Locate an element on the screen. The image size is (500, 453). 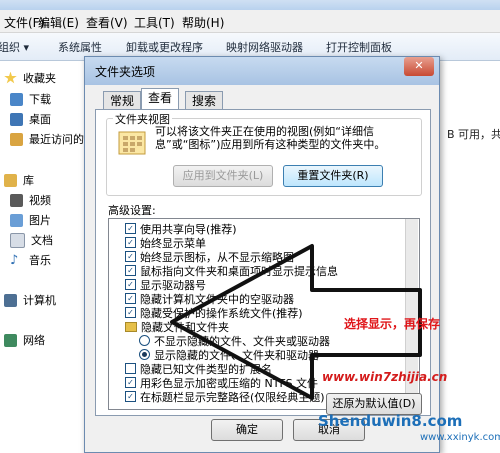
watermark-url: www.win7zhijia.cn is located at coordinates (385, 377).